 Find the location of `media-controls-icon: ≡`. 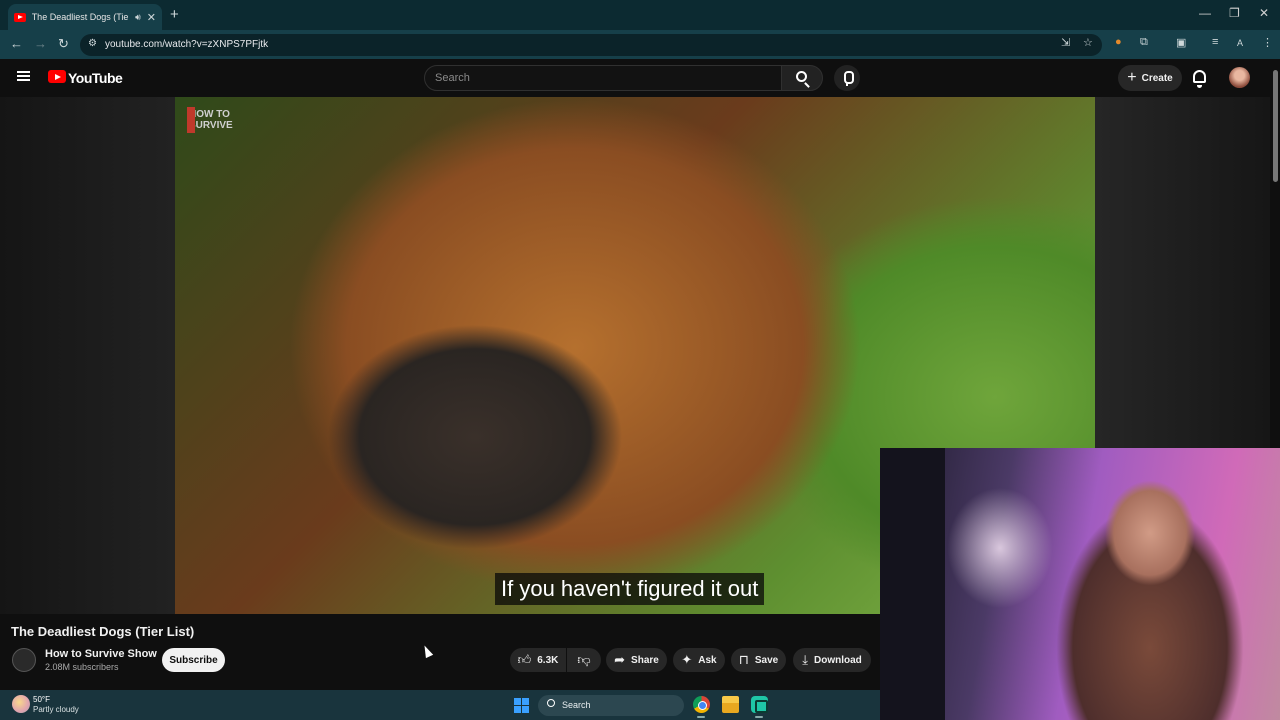

media-controls-icon: ≡ is located at coordinates (1215, 42).